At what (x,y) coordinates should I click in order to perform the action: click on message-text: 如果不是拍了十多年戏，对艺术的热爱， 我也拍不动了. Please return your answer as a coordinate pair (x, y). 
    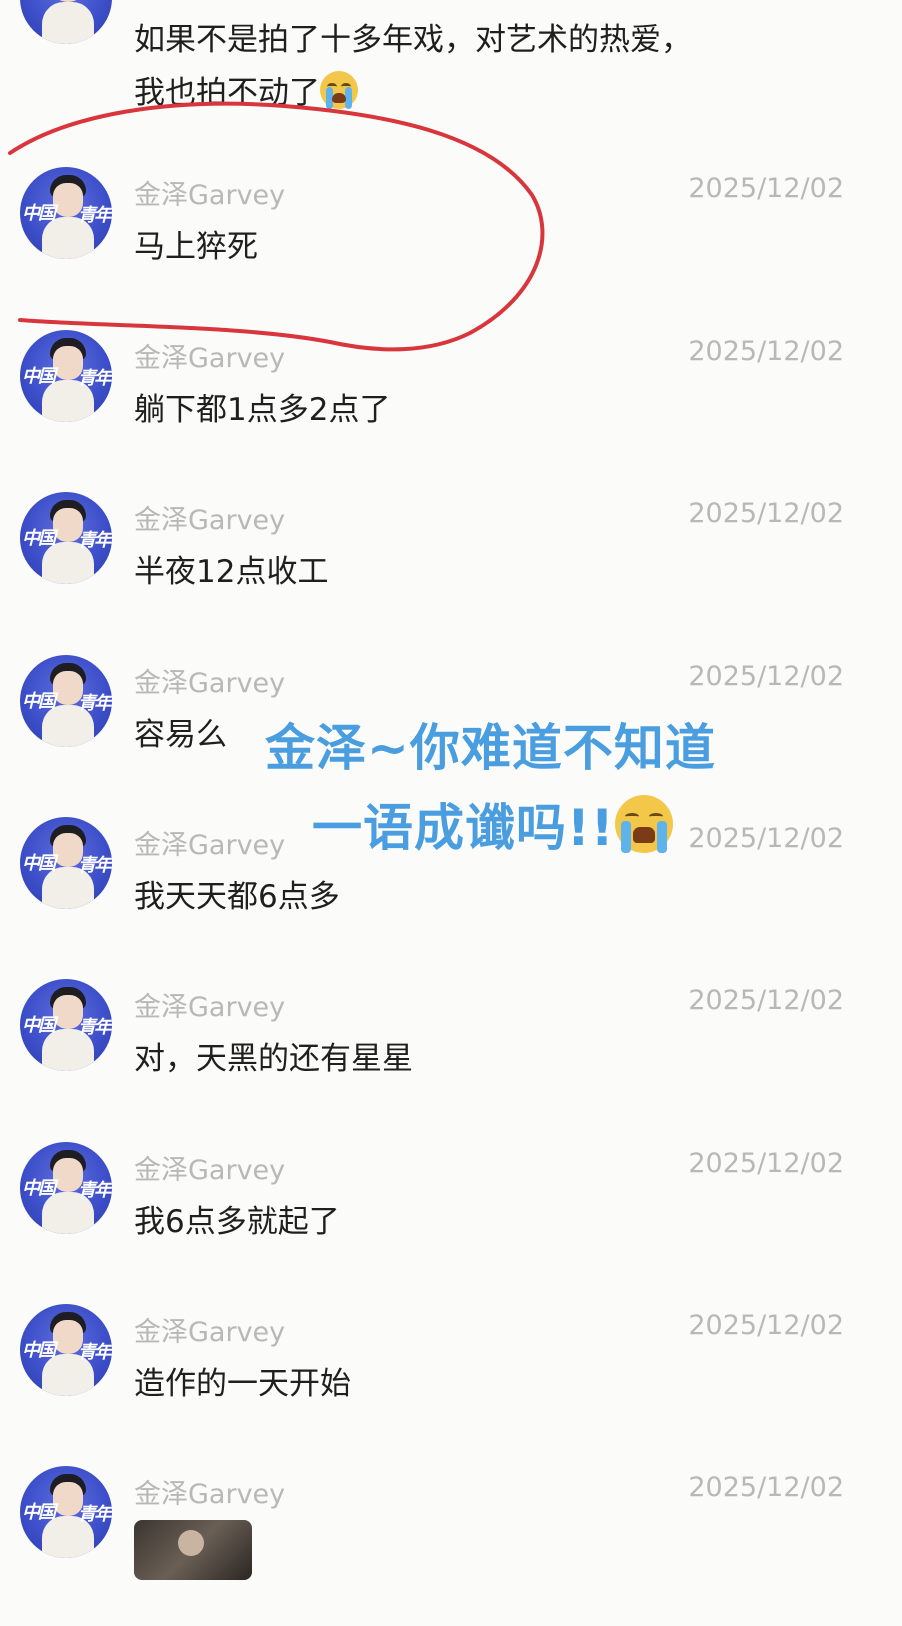
    Looking at the image, I should click on (413, 66).